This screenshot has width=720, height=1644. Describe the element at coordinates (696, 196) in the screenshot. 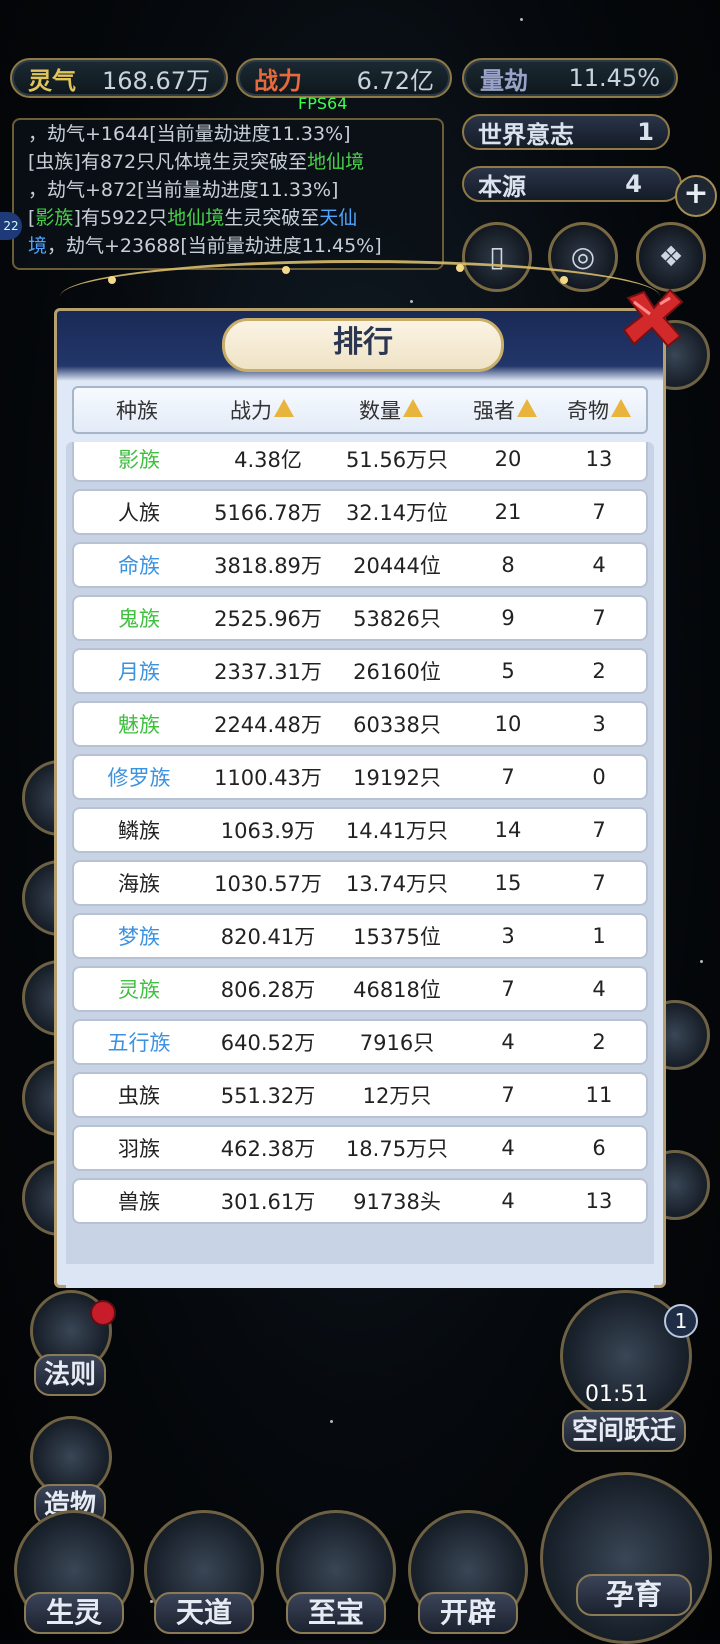

I see `add-origin-button: +` at that location.